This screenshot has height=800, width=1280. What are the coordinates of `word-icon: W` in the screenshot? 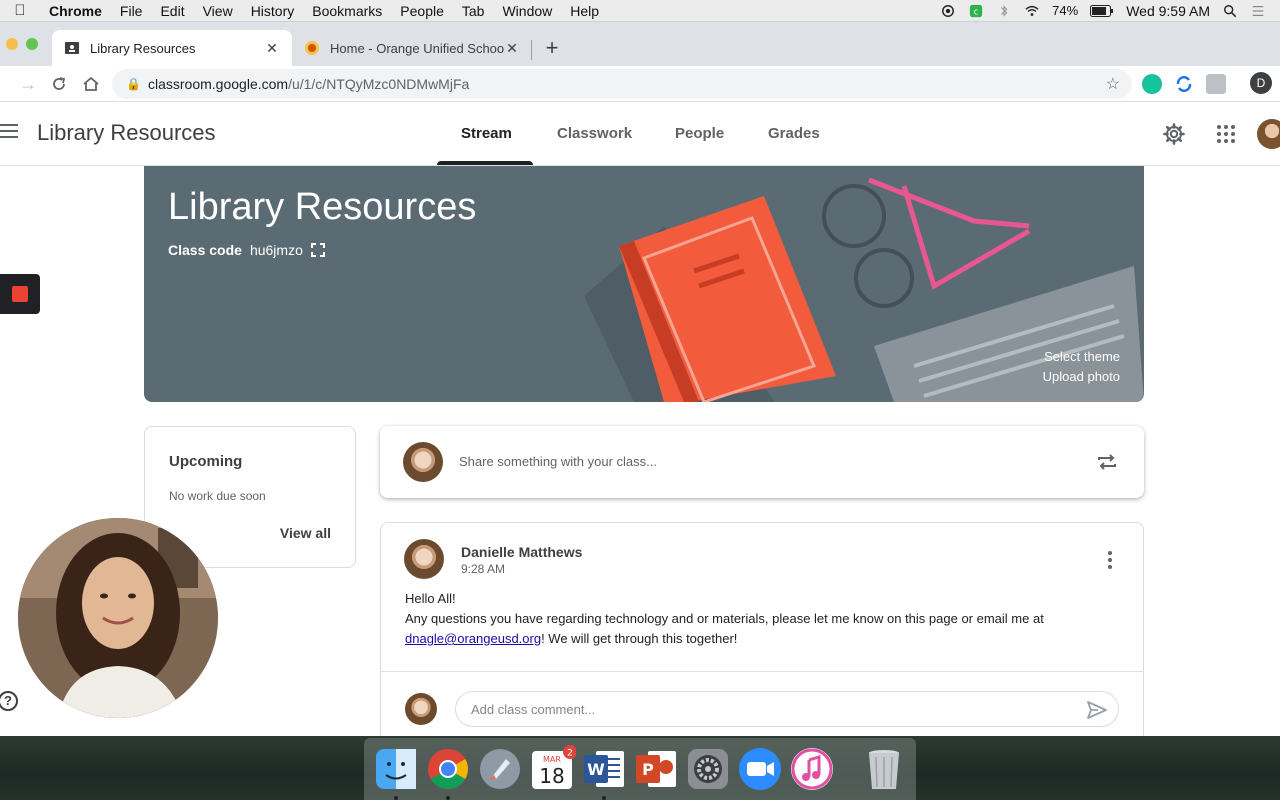 It's located at (604, 772).